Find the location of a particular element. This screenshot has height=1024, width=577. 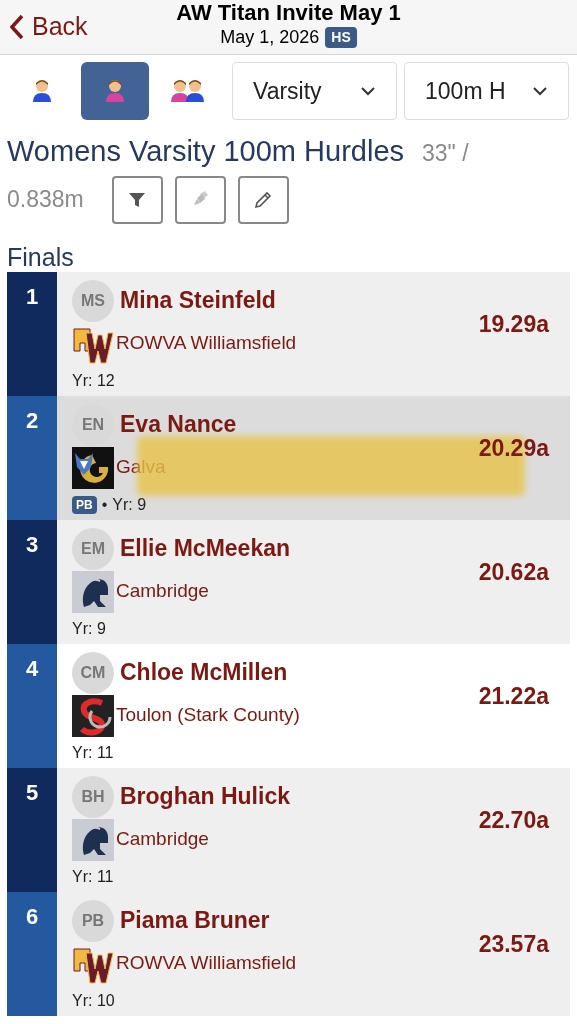

athlete-name: Chloe McMillen is located at coordinates (204, 673).